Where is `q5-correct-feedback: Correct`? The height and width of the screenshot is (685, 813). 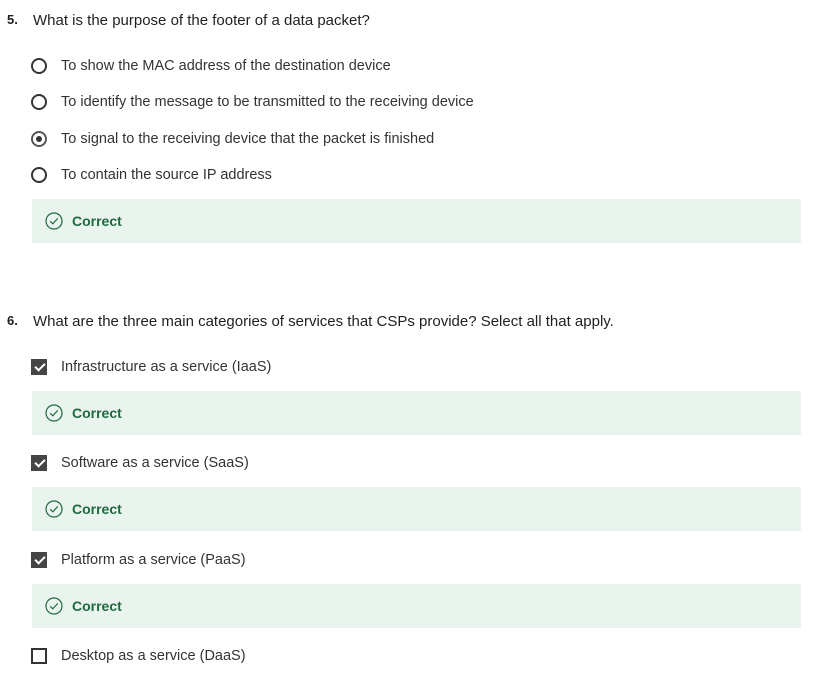
q5-correct-feedback: Correct is located at coordinates (416, 221).